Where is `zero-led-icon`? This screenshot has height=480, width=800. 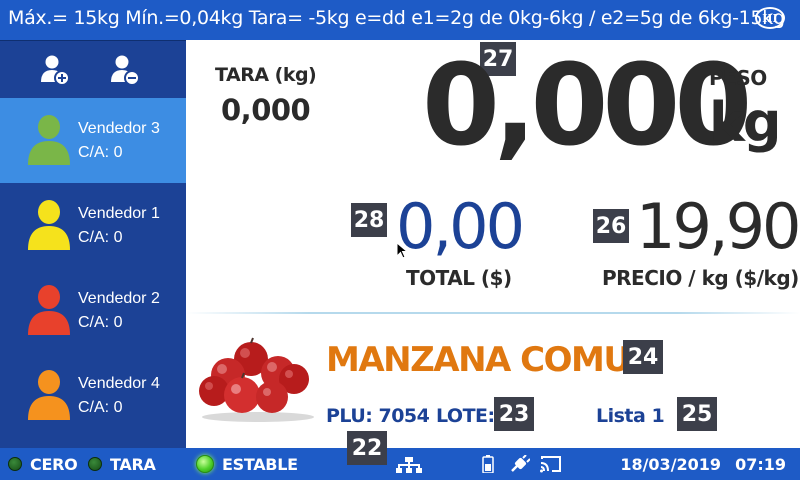
zero-led-icon is located at coordinates (15, 464).